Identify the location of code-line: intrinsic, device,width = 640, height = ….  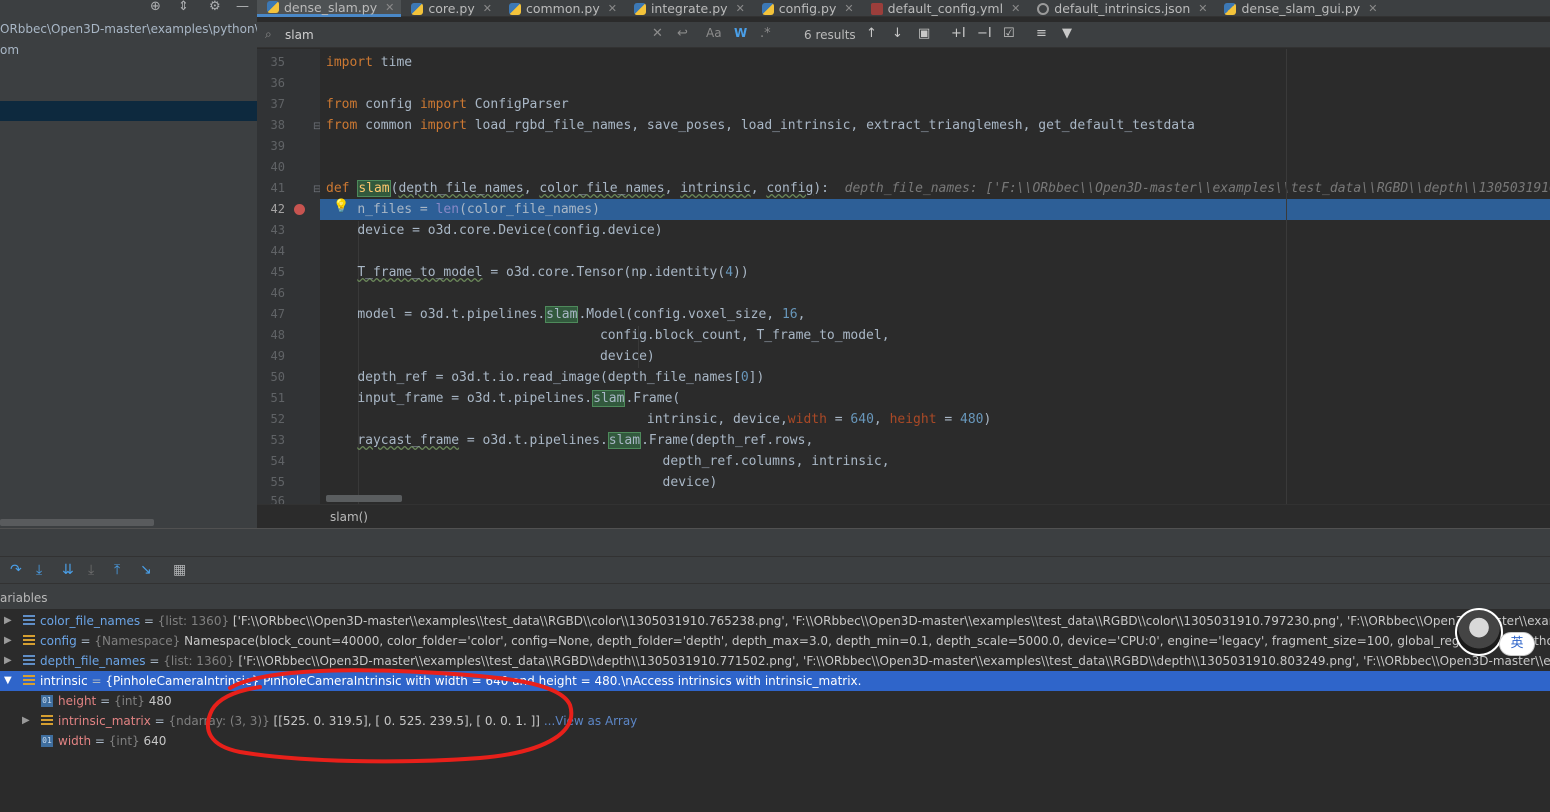
(935, 419).